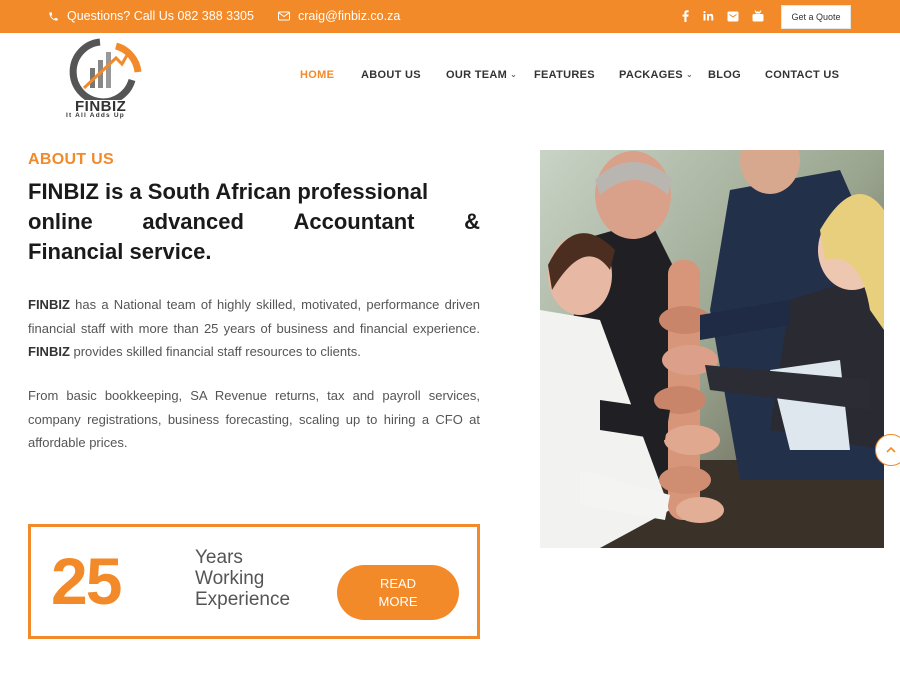  Describe the element at coordinates (398, 583) in the screenshot. I see `read-more-line: READ` at that location.